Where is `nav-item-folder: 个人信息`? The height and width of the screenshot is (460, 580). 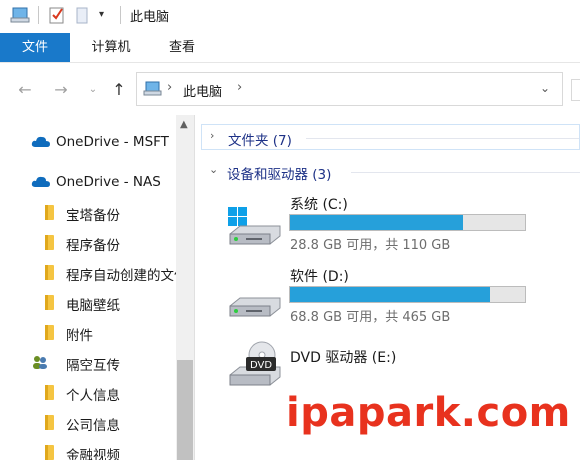 nav-item-folder: 个人信息 is located at coordinates (88, 393).